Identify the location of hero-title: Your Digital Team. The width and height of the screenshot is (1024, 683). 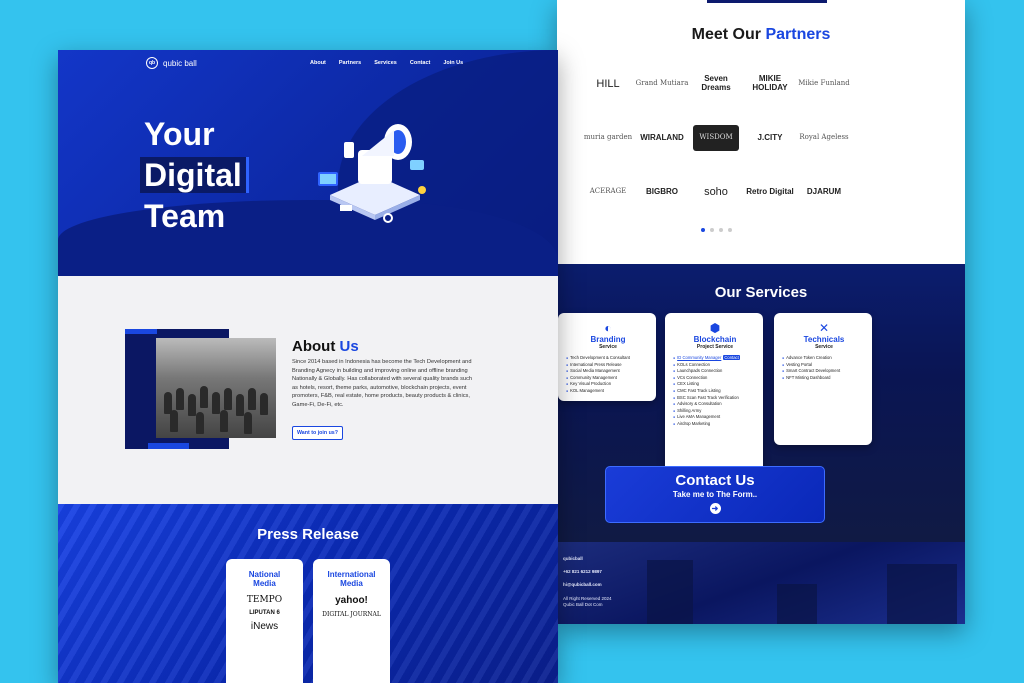
(194, 175).